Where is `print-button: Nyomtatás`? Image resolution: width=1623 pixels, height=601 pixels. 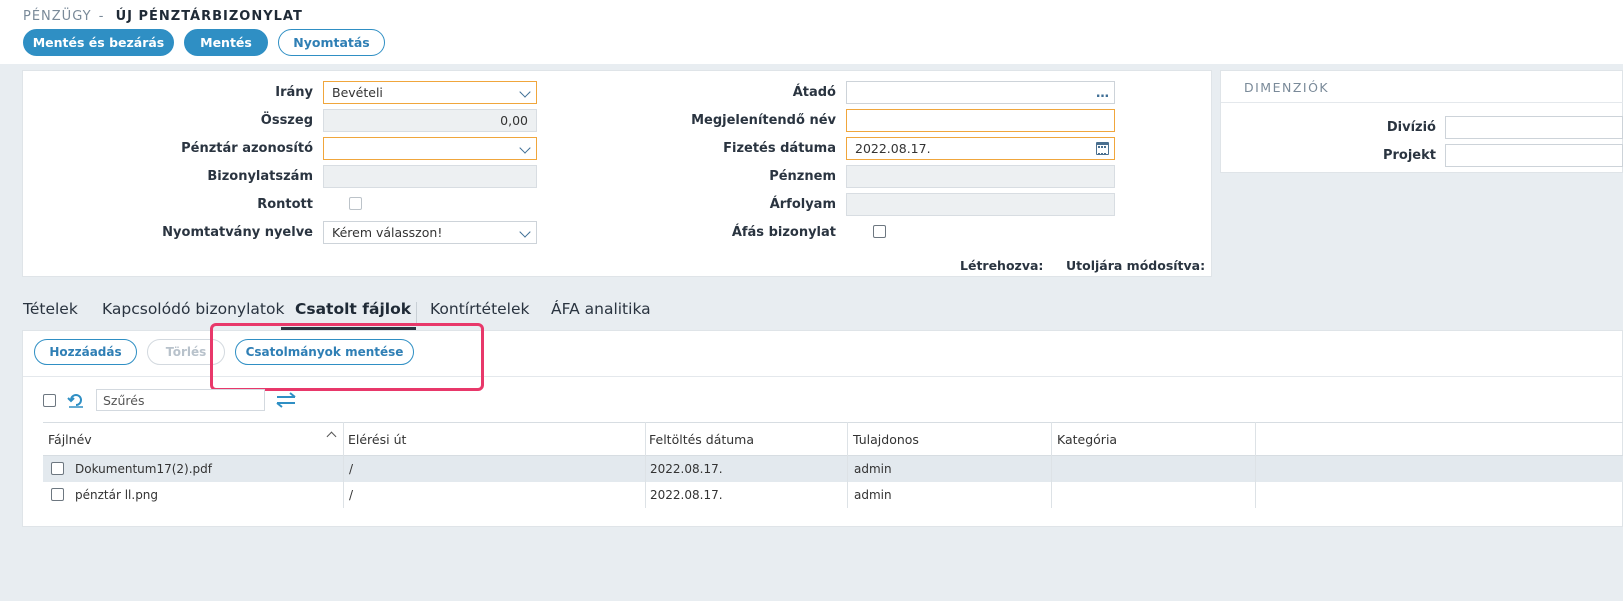
print-button: Nyomtatás is located at coordinates (331, 42).